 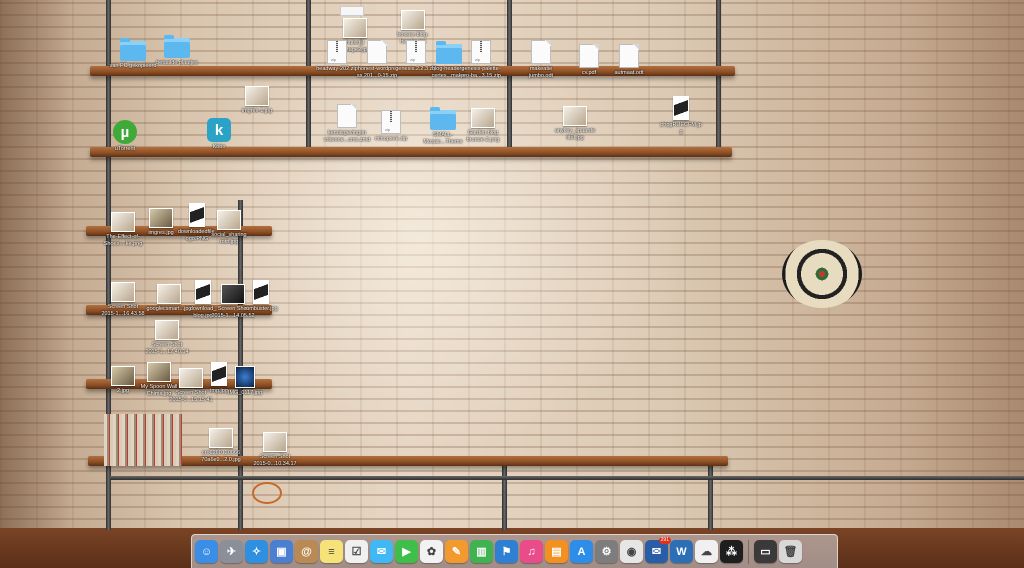 I want to click on dock-contacts-icon: @, so click(x=306, y=551).